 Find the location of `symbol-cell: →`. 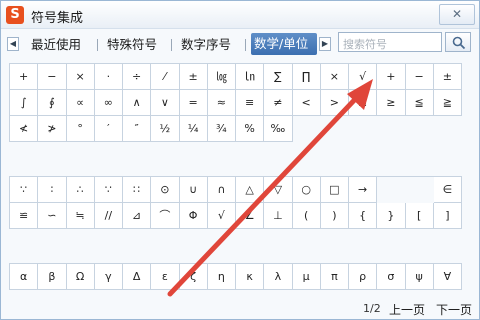

symbol-cell: → is located at coordinates (363, 190).